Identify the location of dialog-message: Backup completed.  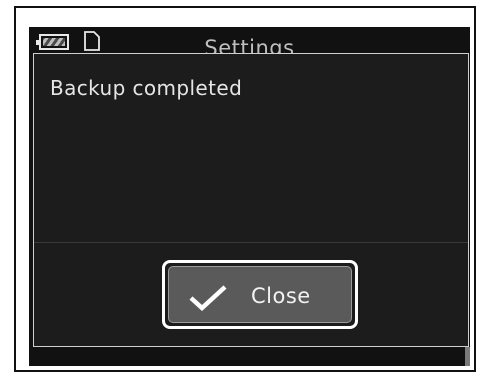
(146, 88).